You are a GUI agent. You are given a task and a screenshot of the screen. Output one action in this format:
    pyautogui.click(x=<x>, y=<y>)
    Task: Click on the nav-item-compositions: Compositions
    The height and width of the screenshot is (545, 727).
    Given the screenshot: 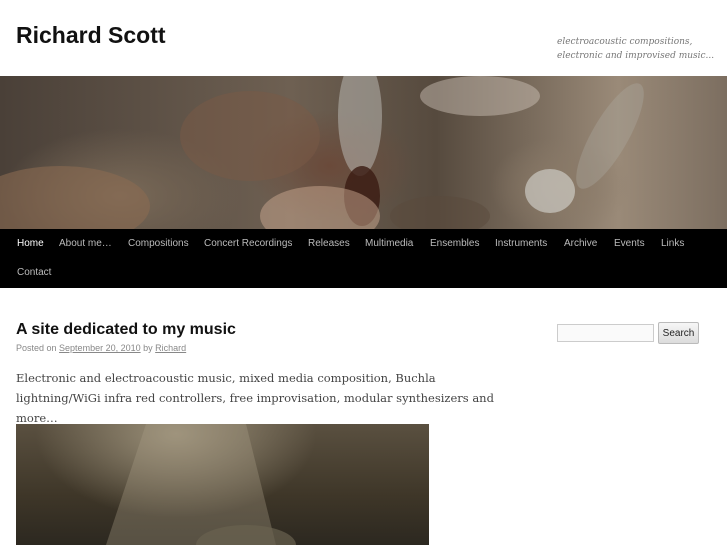 What is the action you would take?
    pyautogui.click(x=158, y=244)
    